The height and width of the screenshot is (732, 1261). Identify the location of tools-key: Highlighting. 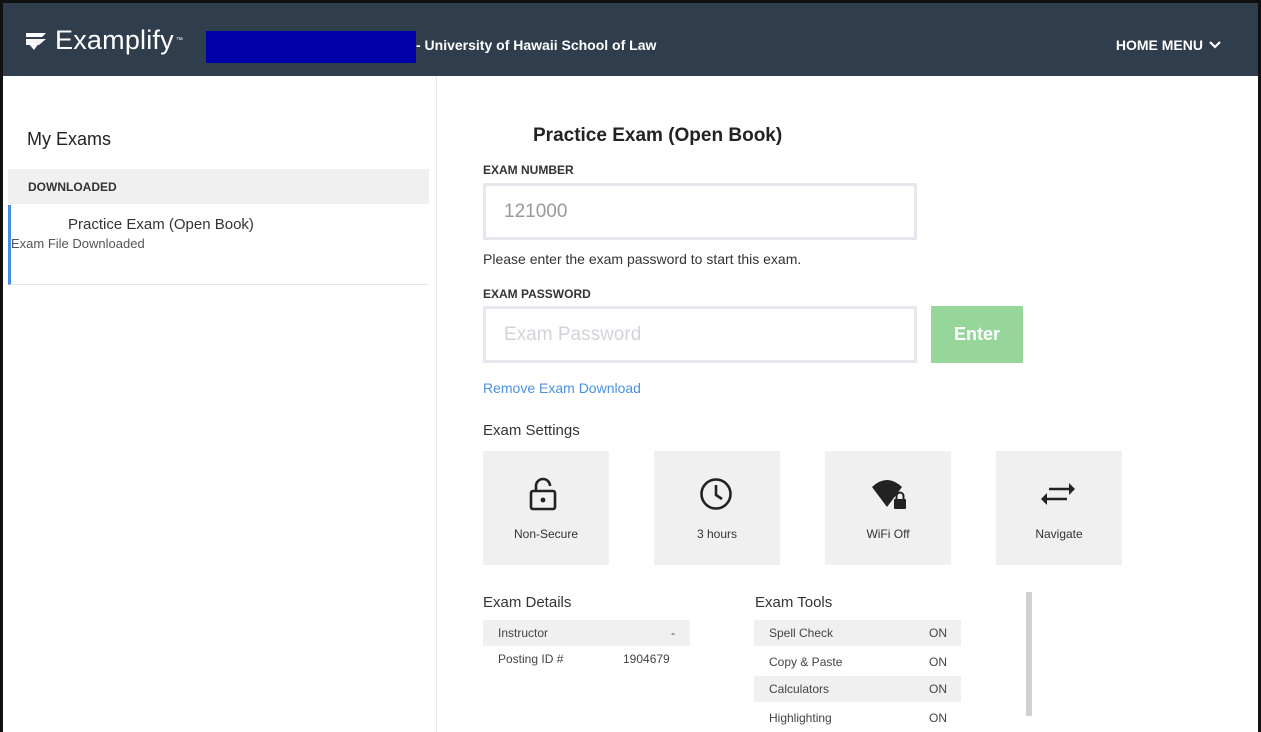
(800, 718).